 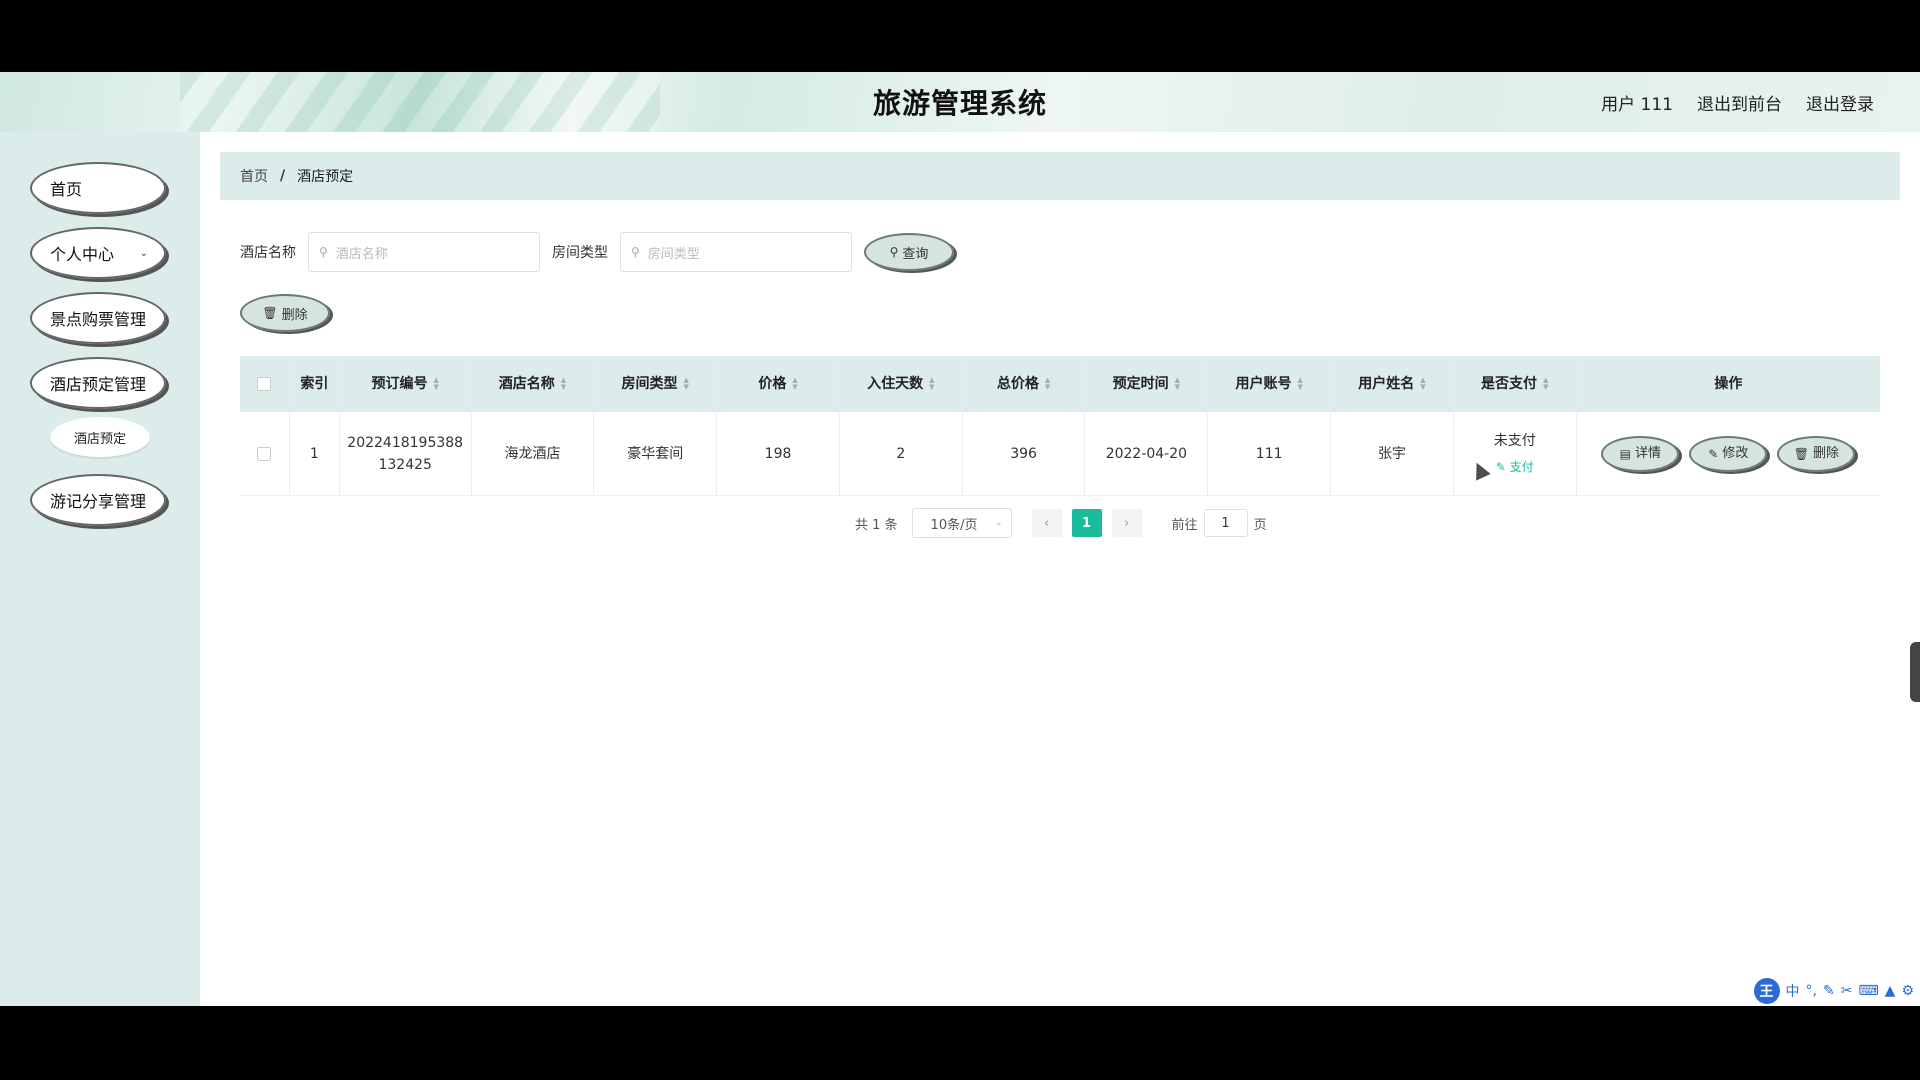 What do you see at coordinates (1147, 384) in the screenshot?
I see `header-date: 预定时间 ▲ ▼` at bounding box center [1147, 384].